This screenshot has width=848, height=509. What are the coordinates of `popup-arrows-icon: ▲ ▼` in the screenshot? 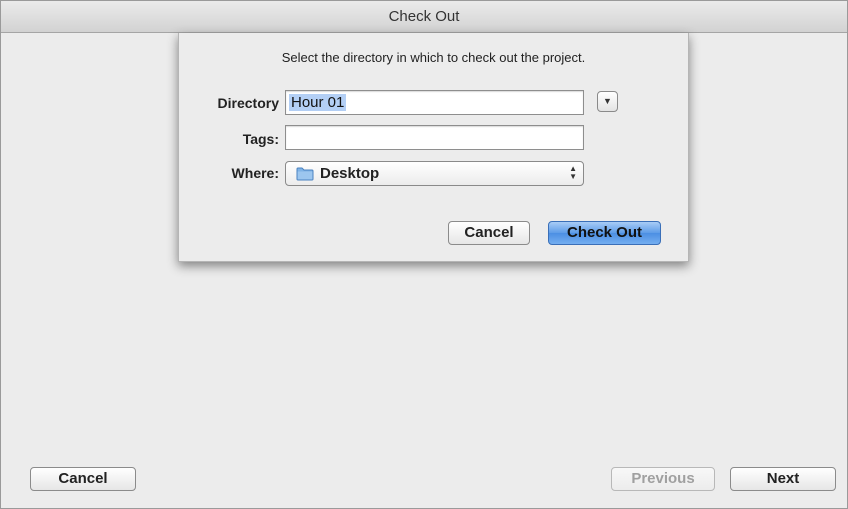 It's located at (573, 172).